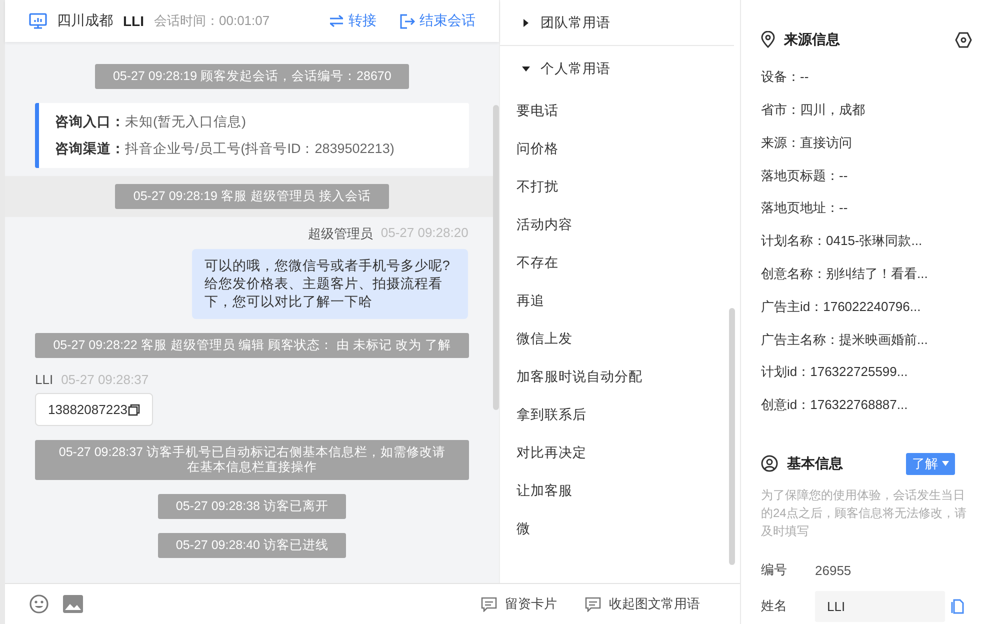 The width and height of the screenshot is (992, 624). What do you see at coordinates (620, 491) in the screenshot?
I see `phrase-item: 让加客服` at bounding box center [620, 491].